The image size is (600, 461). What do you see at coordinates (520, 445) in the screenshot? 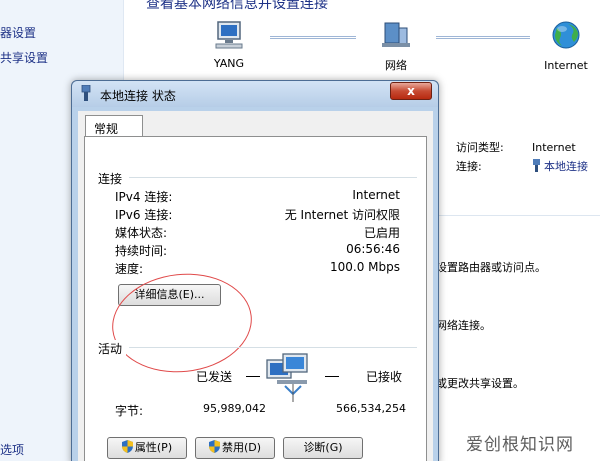
I see `watermark-text: 爱创根知识网` at bounding box center [520, 445].